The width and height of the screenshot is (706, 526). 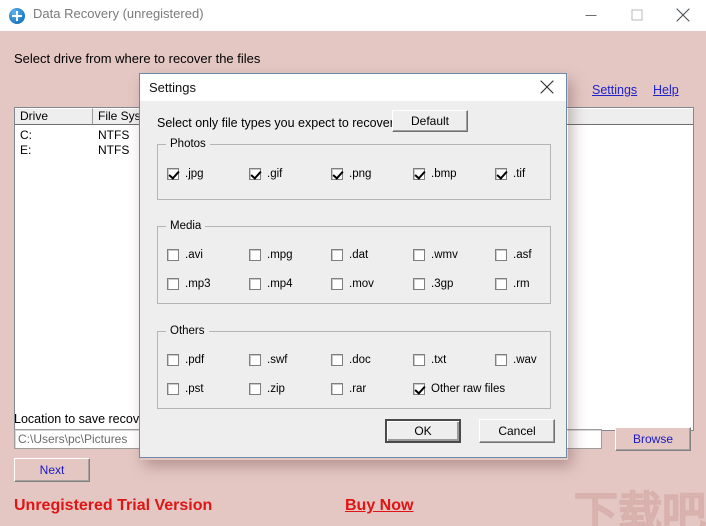 I want to click on checkbox-3gp: .3gp, so click(x=433, y=284).